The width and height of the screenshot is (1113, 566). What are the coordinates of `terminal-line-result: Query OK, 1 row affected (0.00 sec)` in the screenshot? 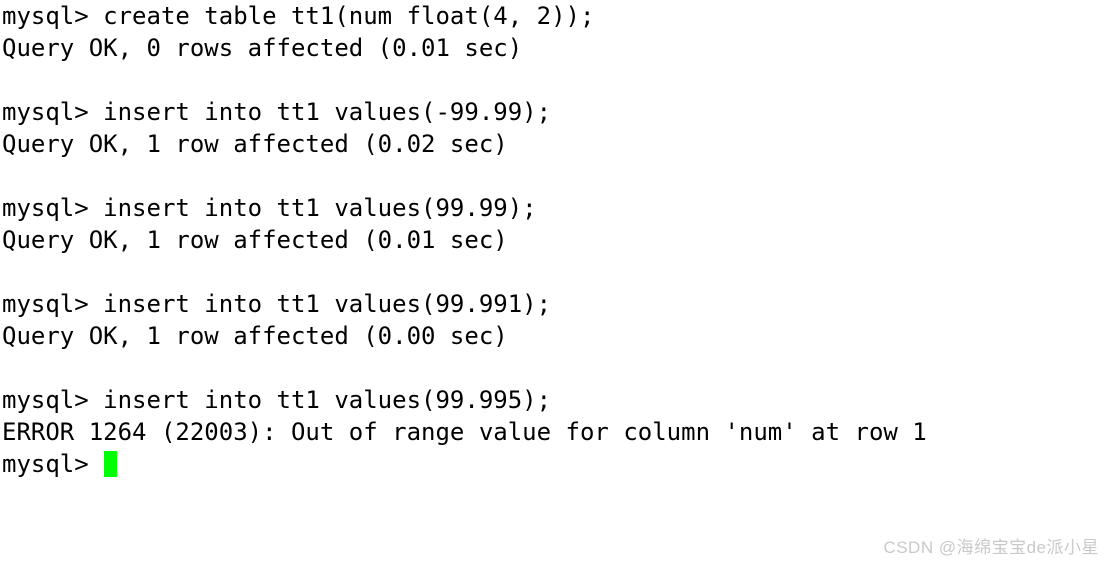 It's located at (255, 336).